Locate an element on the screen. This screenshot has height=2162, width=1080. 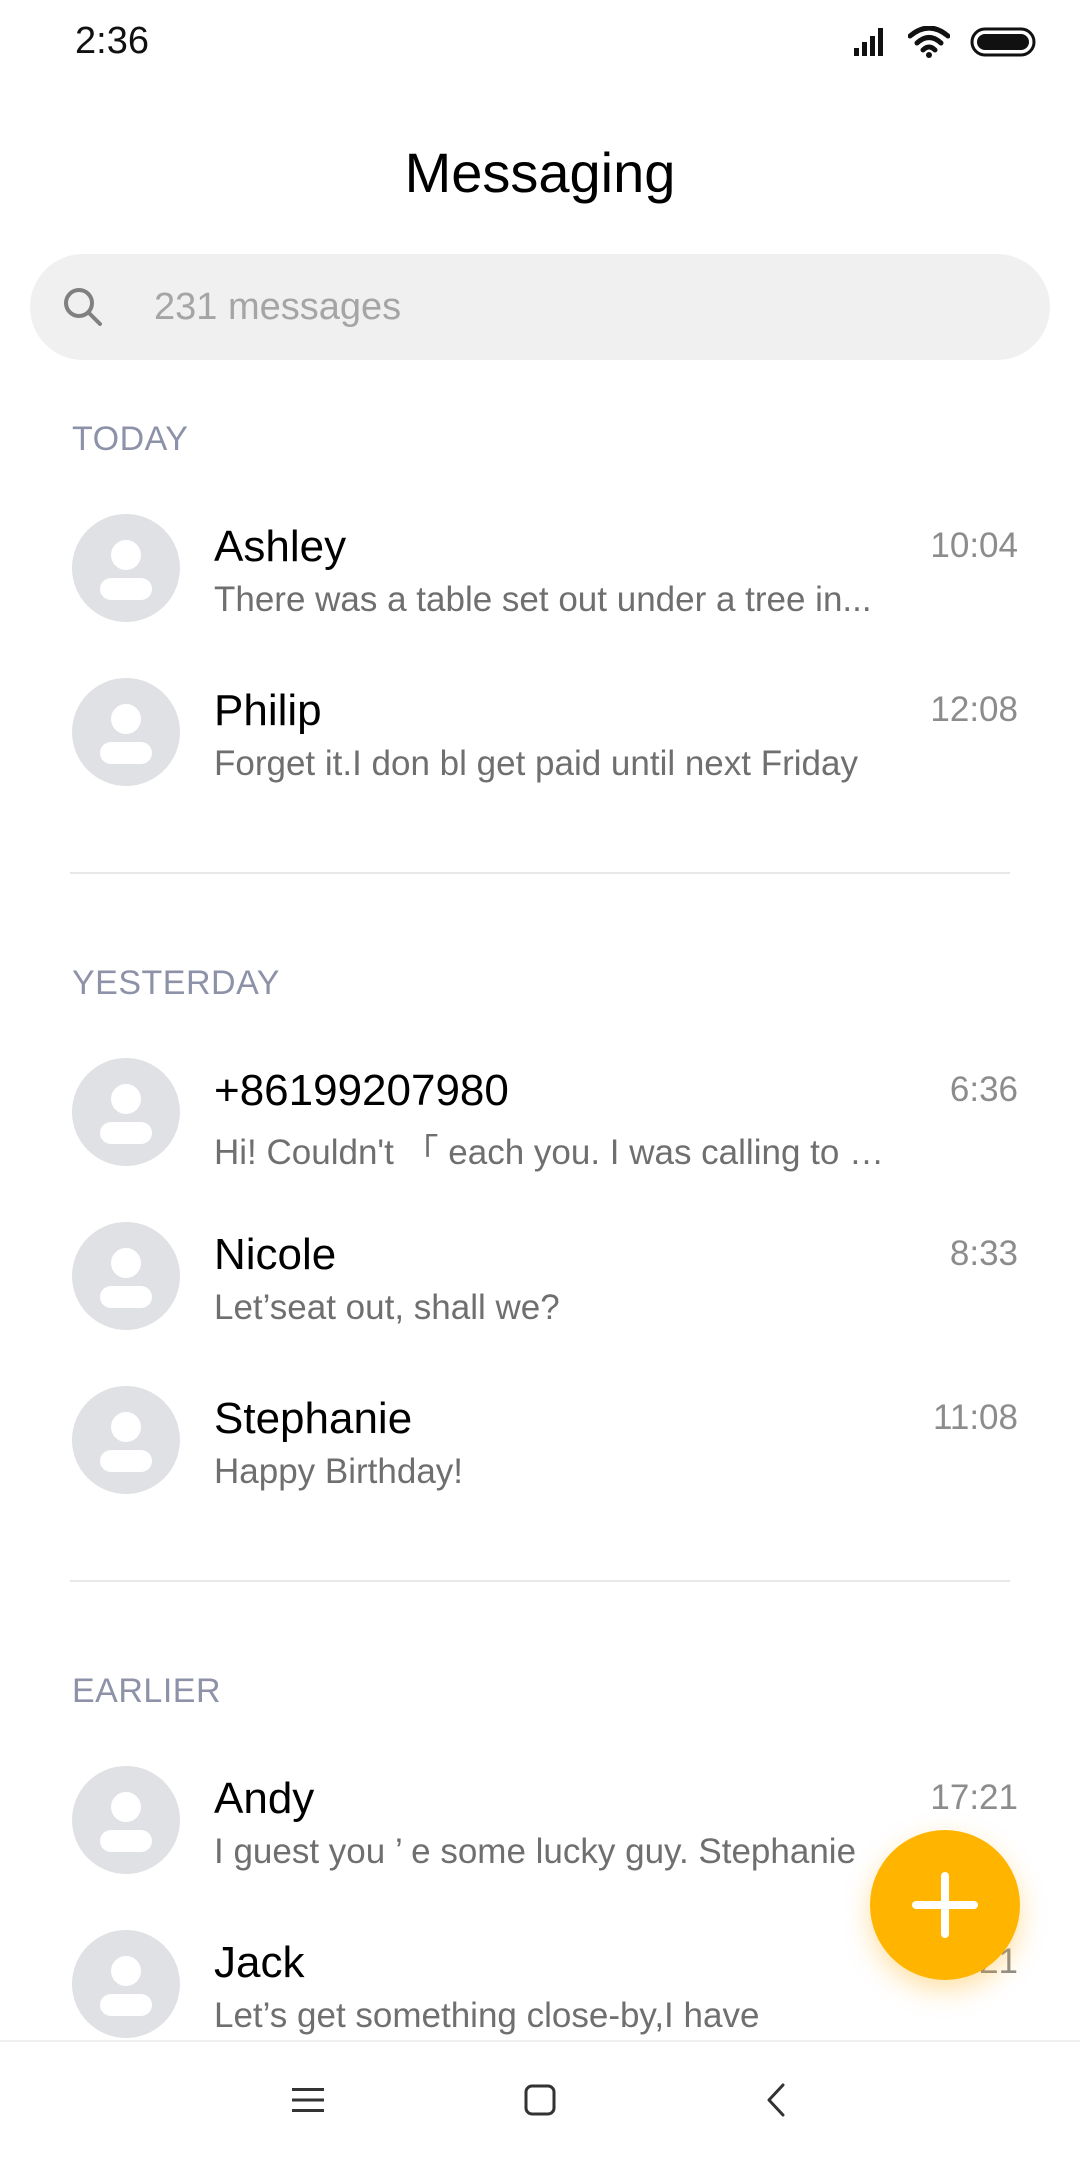
contact-name: Andy is located at coordinates (264, 1798).